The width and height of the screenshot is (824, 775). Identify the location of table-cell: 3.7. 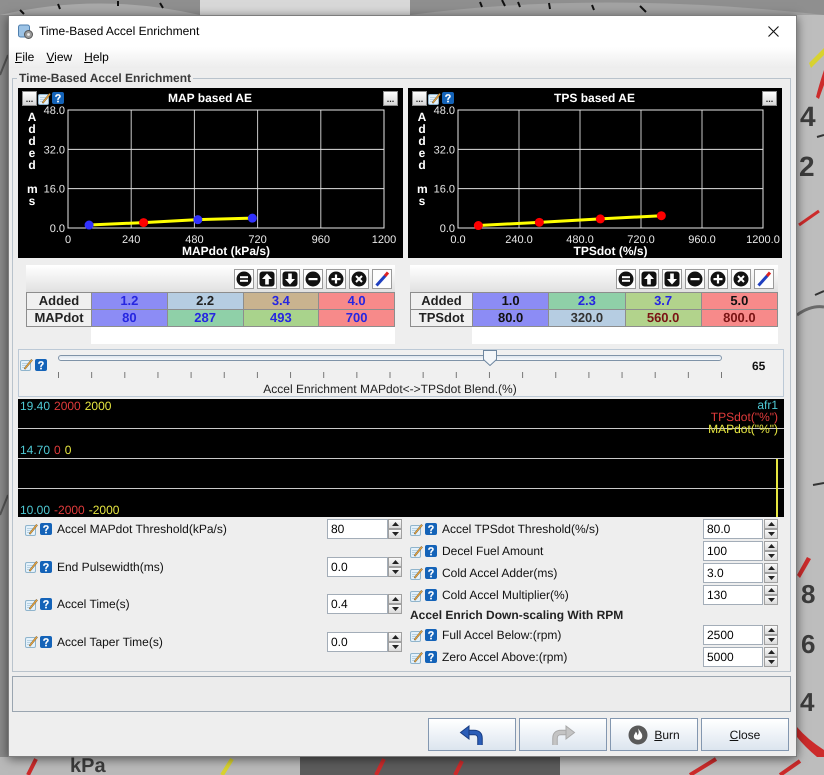
(663, 301).